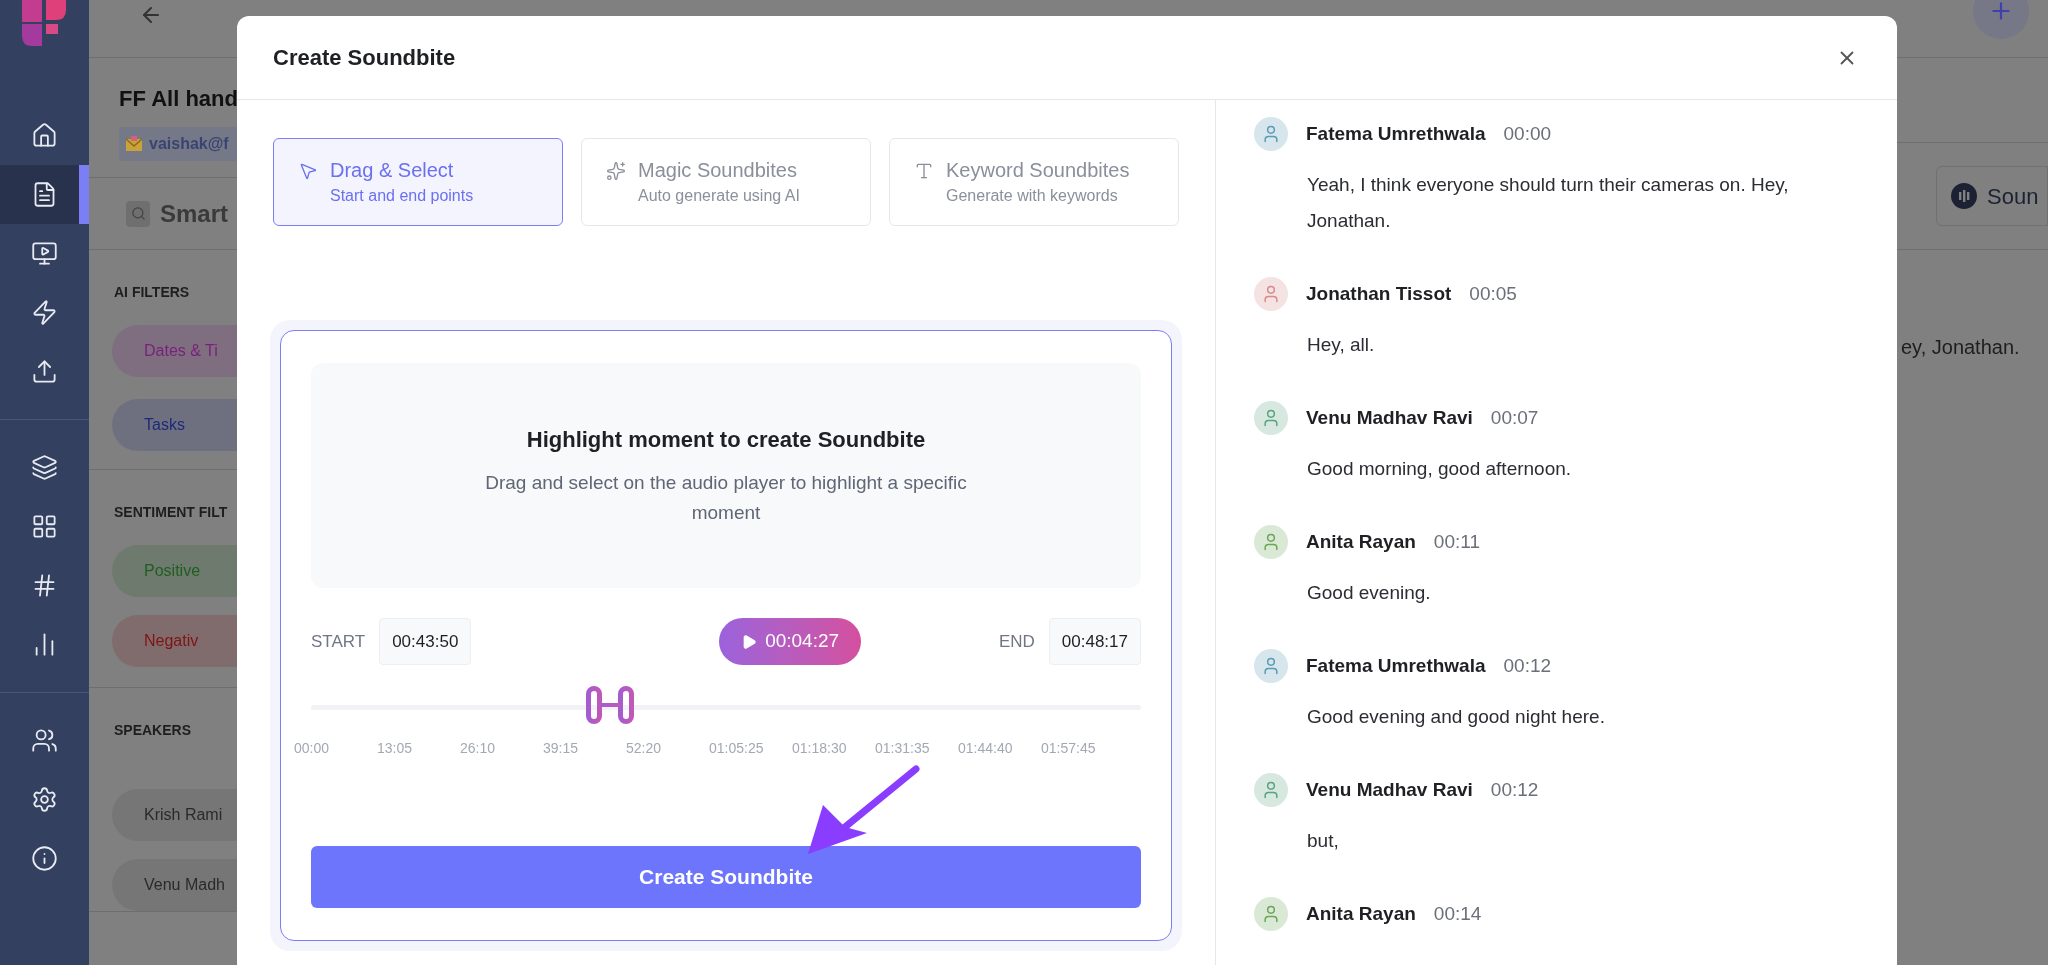  Describe the element at coordinates (726, 440) in the screenshot. I see `hint-heading: Highlight moment to create Soundbite` at that location.